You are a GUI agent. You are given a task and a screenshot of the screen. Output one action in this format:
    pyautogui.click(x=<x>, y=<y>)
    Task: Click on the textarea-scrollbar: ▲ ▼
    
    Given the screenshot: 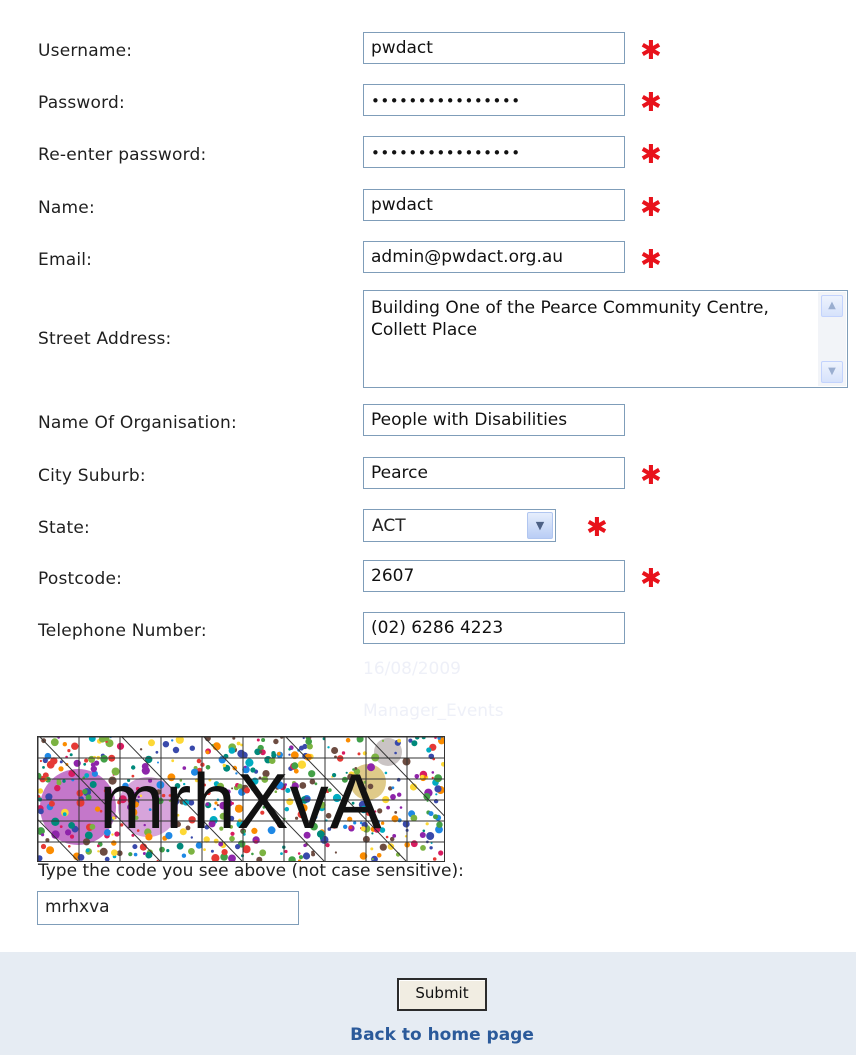 What is the action you would take?
    pyautogui.click(x=832, y=339)
    